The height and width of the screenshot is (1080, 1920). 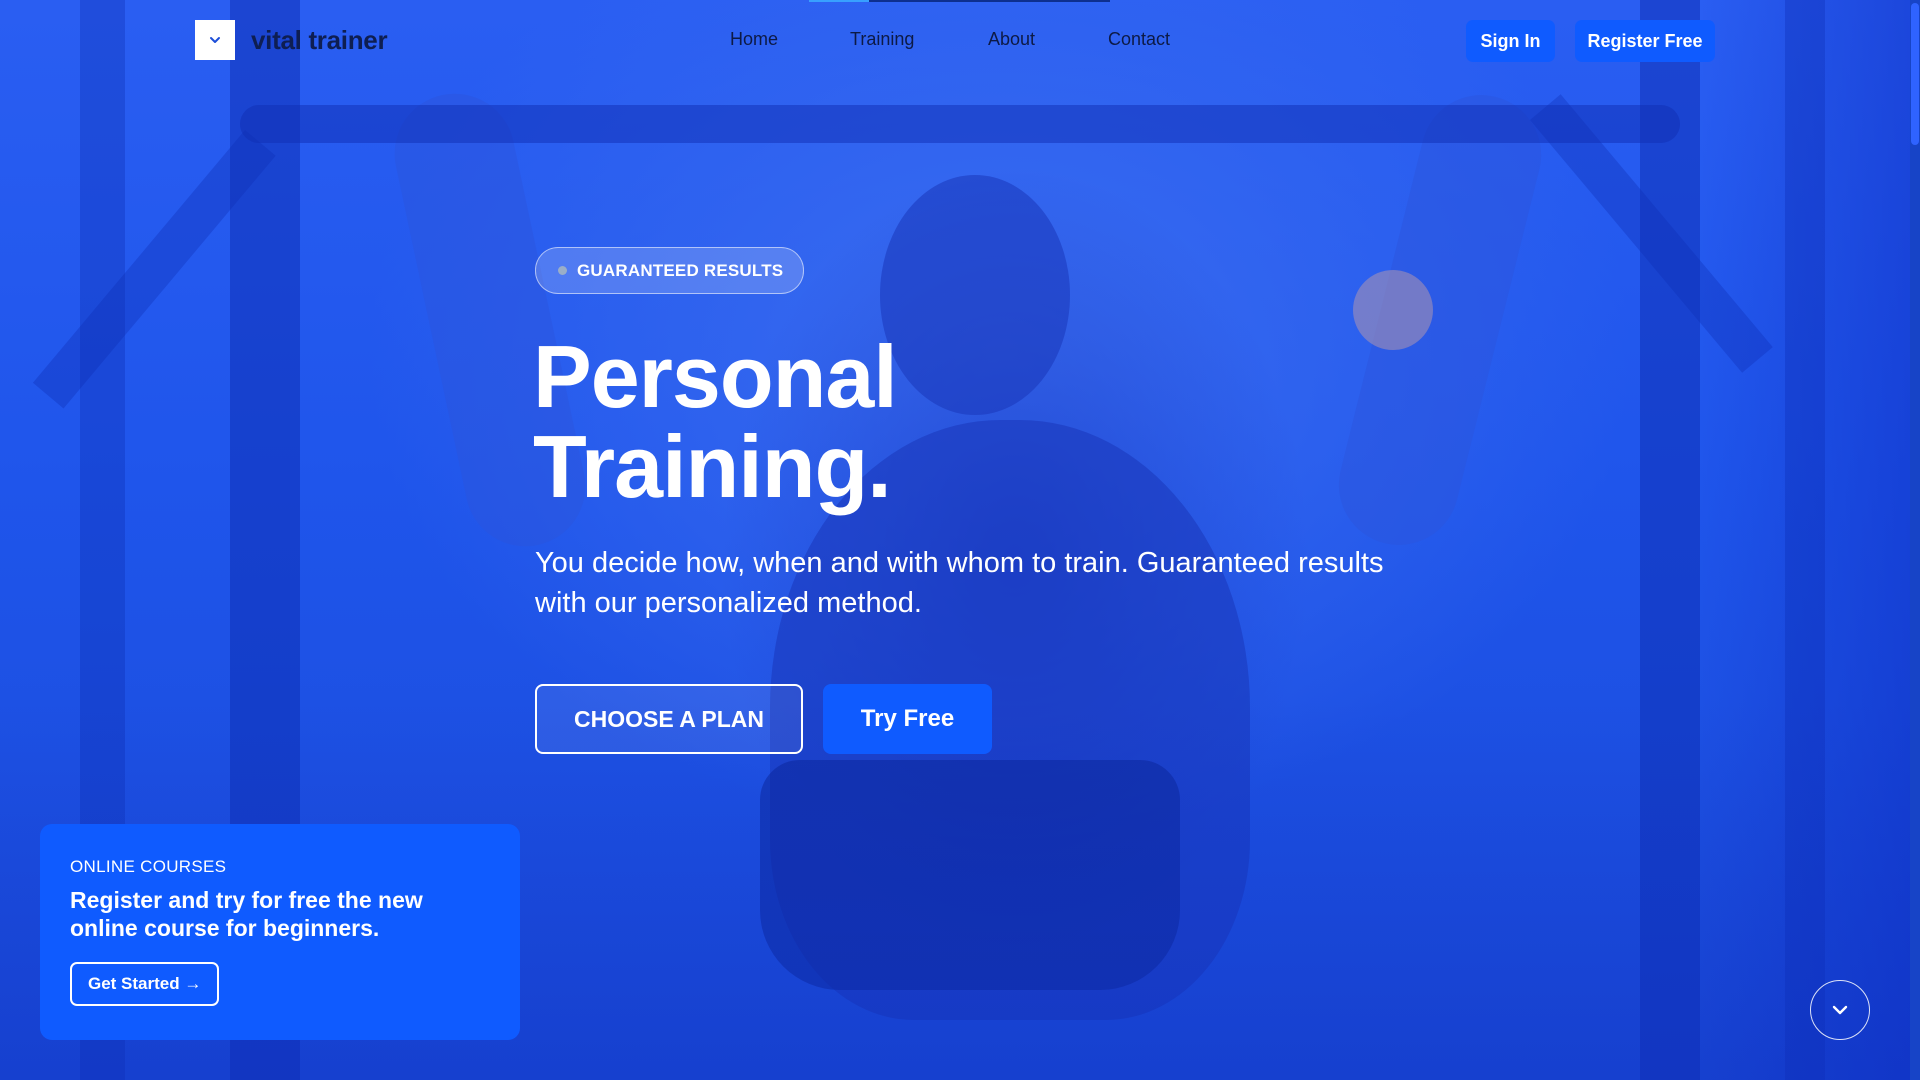 I want to click on page-scrollbar, so click(x=1915, y=540).